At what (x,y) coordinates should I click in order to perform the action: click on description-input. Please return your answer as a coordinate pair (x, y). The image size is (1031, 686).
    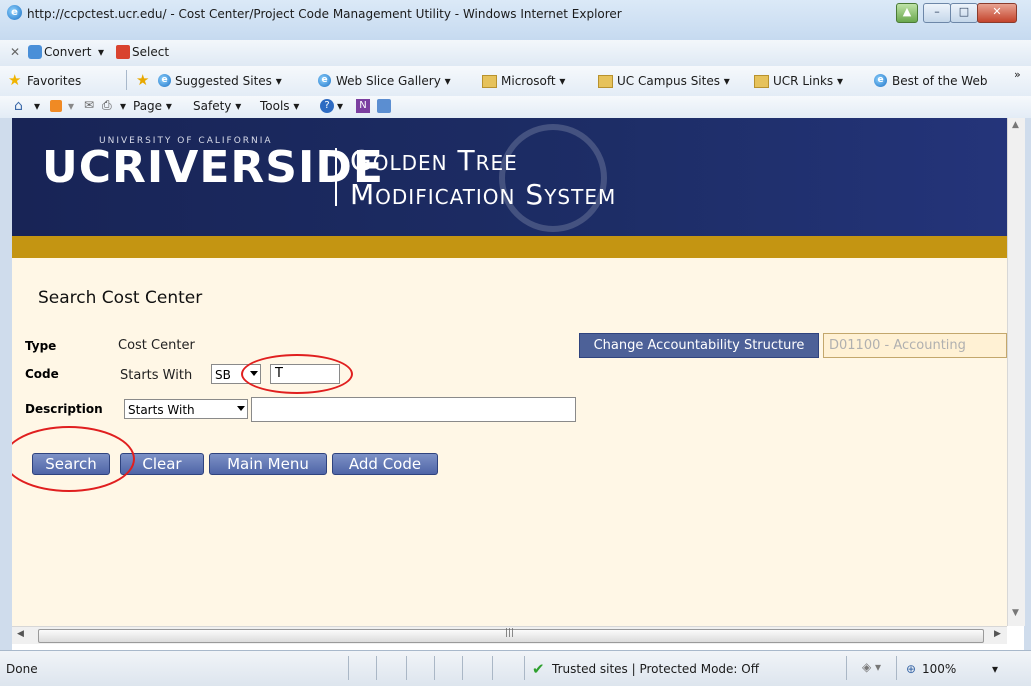
    Looking at the image, I should click on (413, 409).